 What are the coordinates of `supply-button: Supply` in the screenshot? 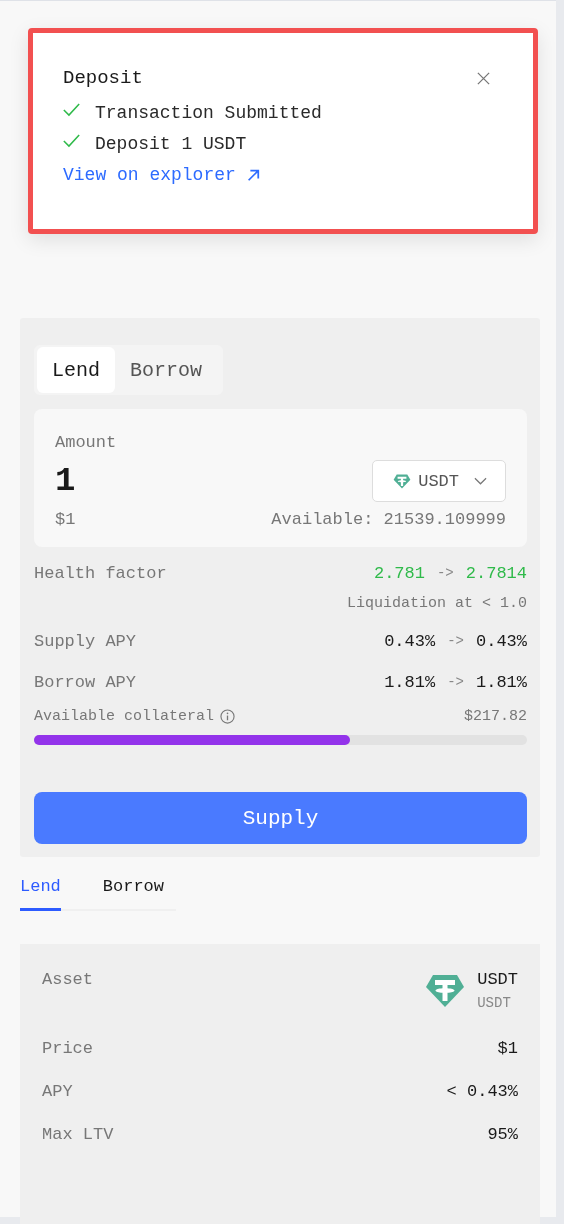 It's located at (280, 818).